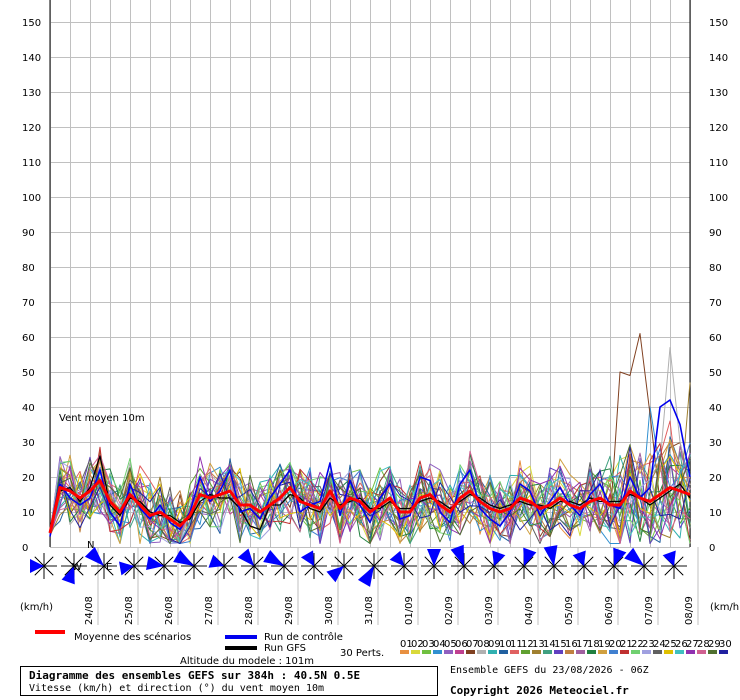  I want to click on x-date-label: 02/09, so click(449, 610).